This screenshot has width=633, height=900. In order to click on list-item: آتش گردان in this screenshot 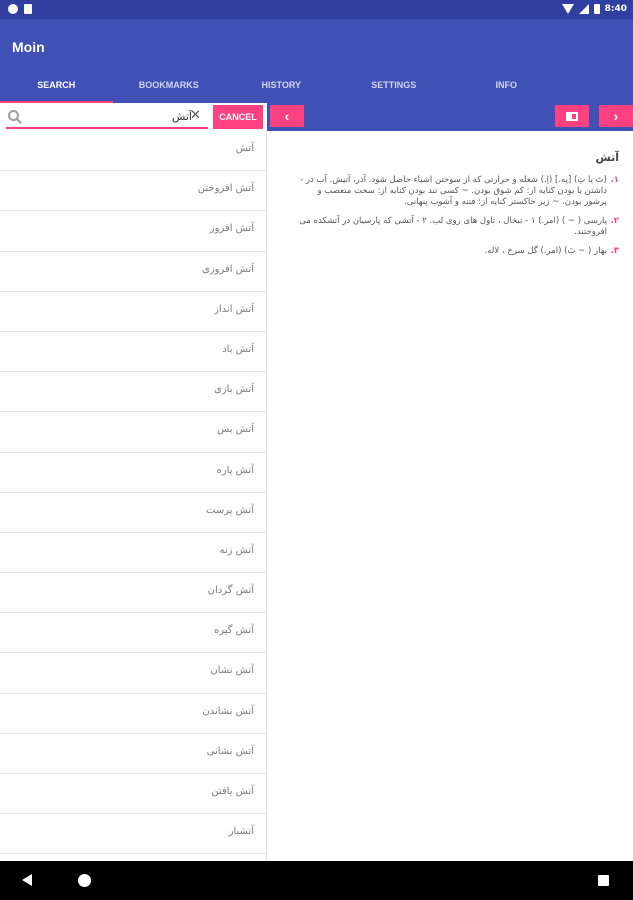, I will do `click(133, 593)`.